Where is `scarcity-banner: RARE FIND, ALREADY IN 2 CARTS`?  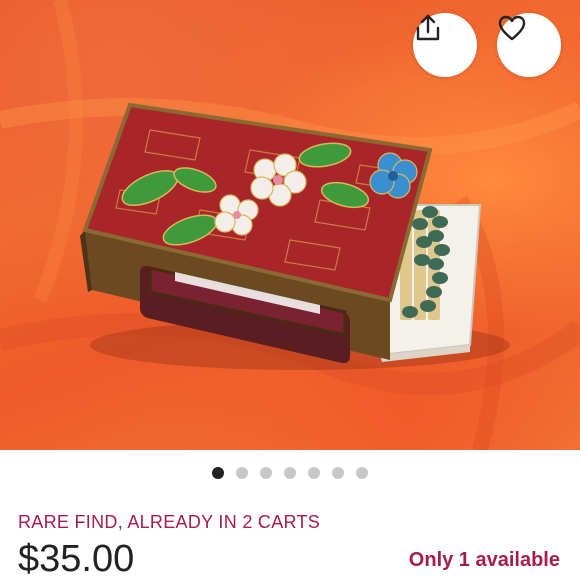
scarcity-banner: RARE FIND, ALREADY IN 2 CARTS is located at coordinates (169, 522).